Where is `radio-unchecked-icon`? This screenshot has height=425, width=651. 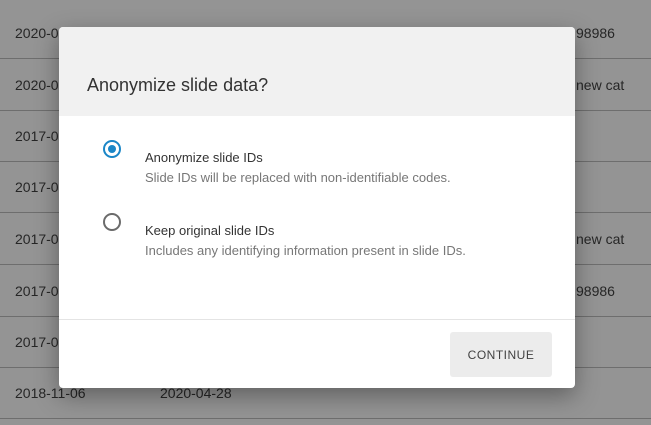 radio-unchecked-icon is located at coordinates (112, 222).